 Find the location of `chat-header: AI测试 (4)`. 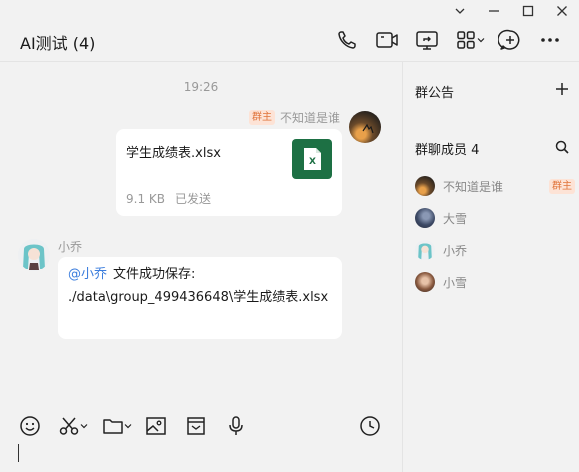

chat-header: AI测试 (4) is located at coordinates (289, 42).